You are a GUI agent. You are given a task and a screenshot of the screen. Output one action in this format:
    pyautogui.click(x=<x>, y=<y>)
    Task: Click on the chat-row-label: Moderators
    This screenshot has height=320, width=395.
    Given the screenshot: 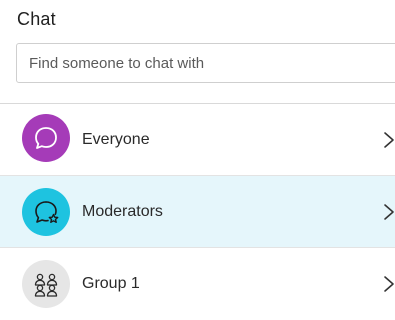 What is the action you would take?
    pyautogui.click(x=122, y=211)
    